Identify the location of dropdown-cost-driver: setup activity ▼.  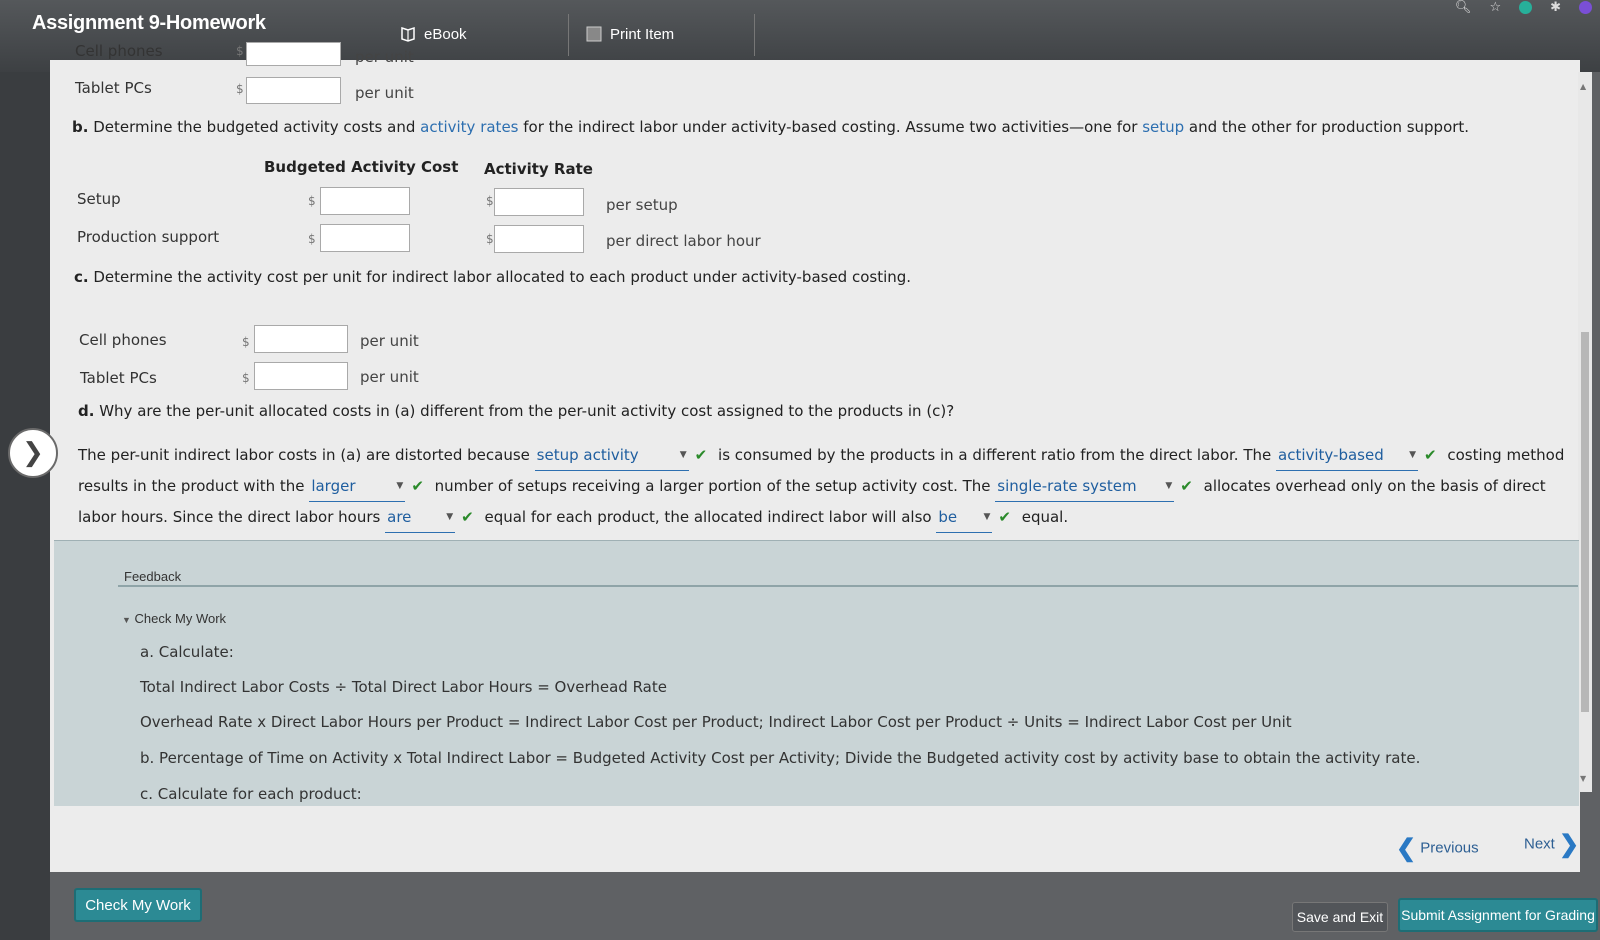
(611, 455).